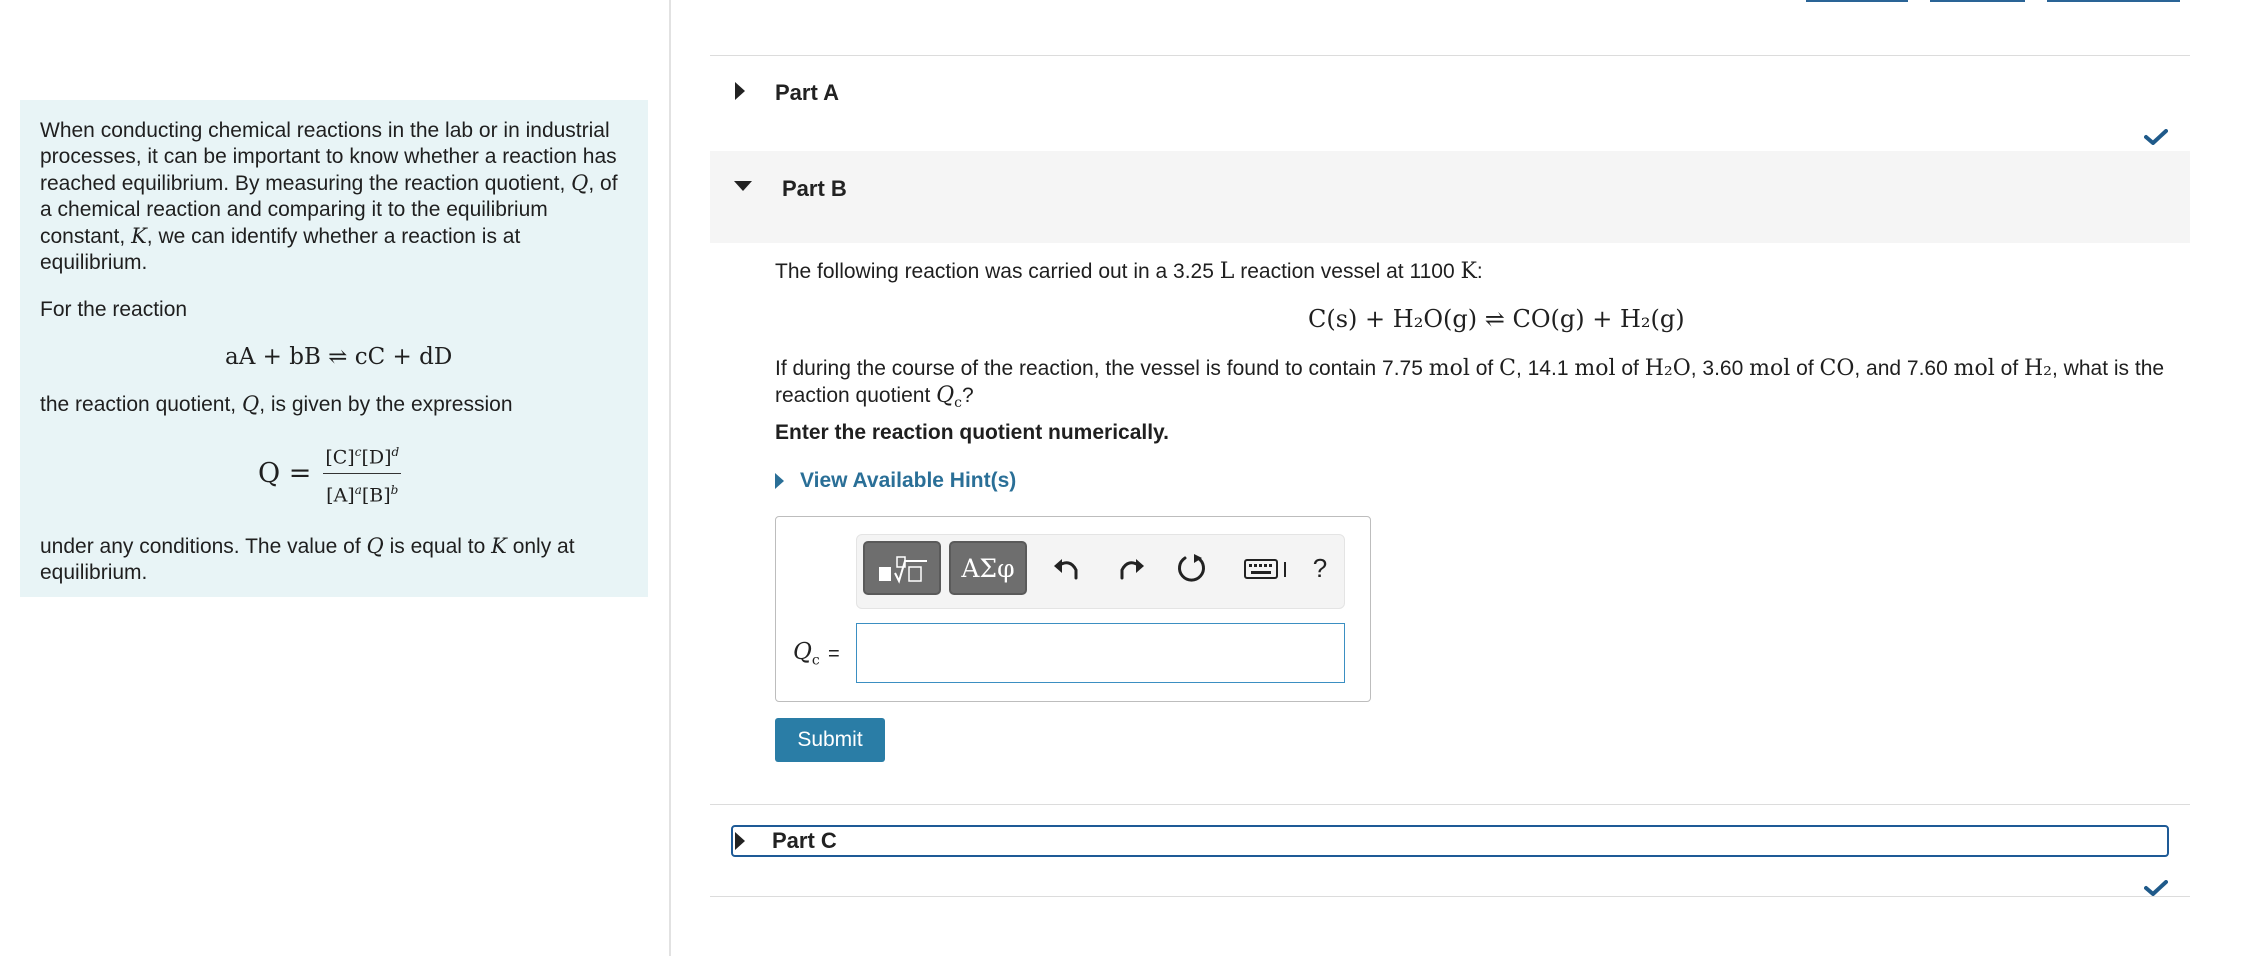 This screenshot has width=2244, height=956. I want to click on final-text-2: is equal to, so click(437, 546).